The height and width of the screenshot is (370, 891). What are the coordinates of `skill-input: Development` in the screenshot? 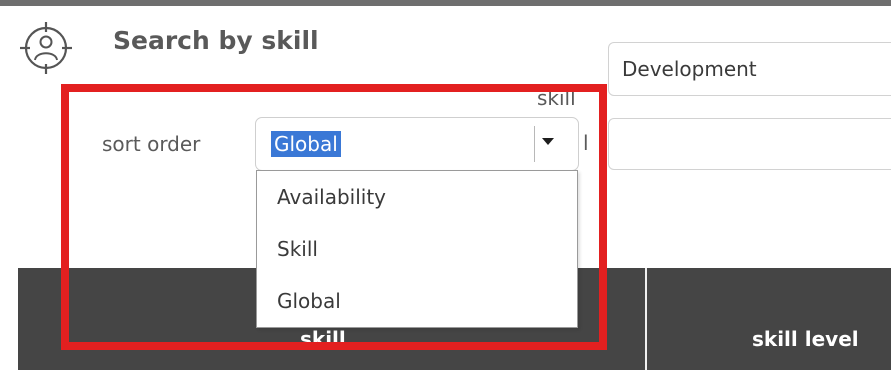 It's located at (749, 69).